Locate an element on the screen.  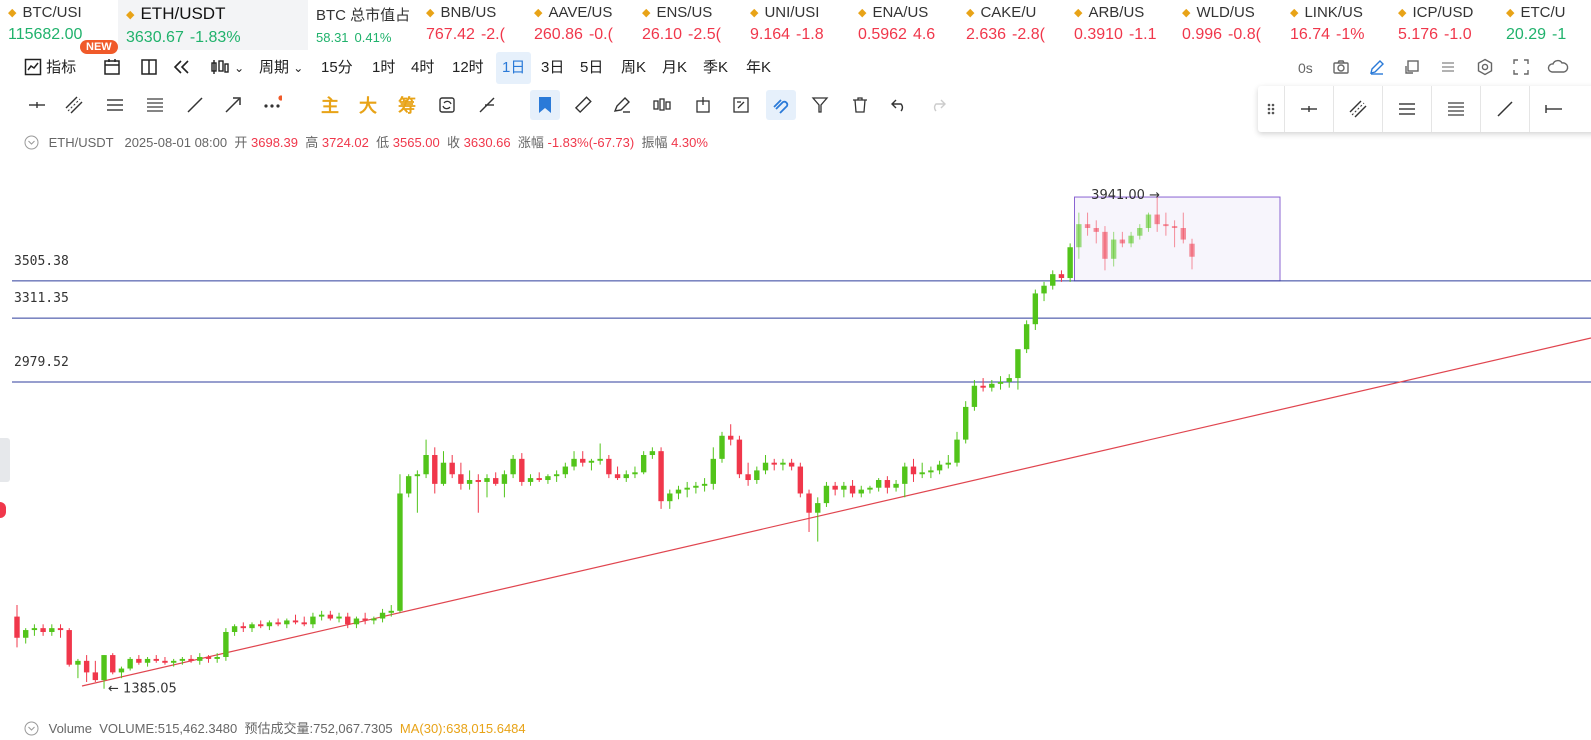
pattern-tool is located at coordinates (662, 105).